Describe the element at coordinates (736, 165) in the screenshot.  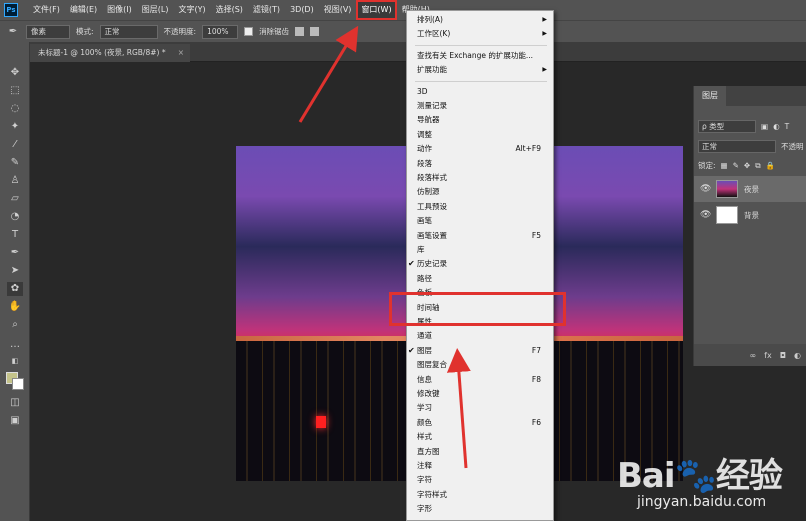
I see `lock-paint-icon: ✎` at that location.